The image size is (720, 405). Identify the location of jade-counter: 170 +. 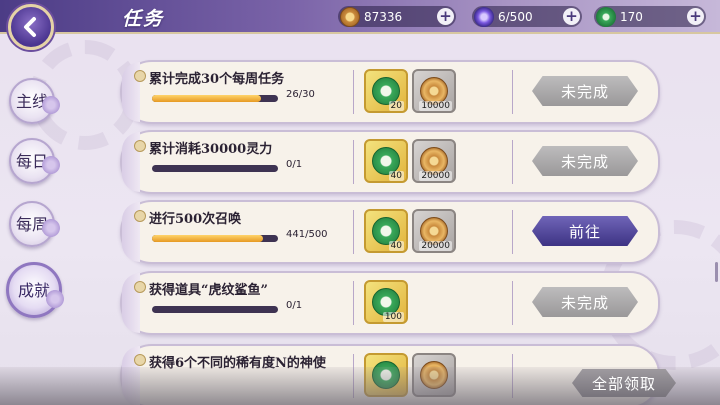
(650, 16).